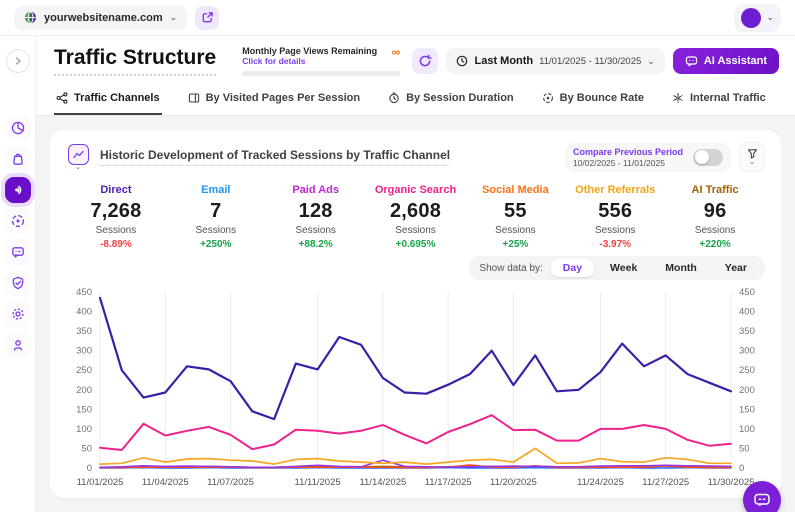  I want to click on date-range-value: 11/01/2025 - 11/30/2025, so click(590, 61).